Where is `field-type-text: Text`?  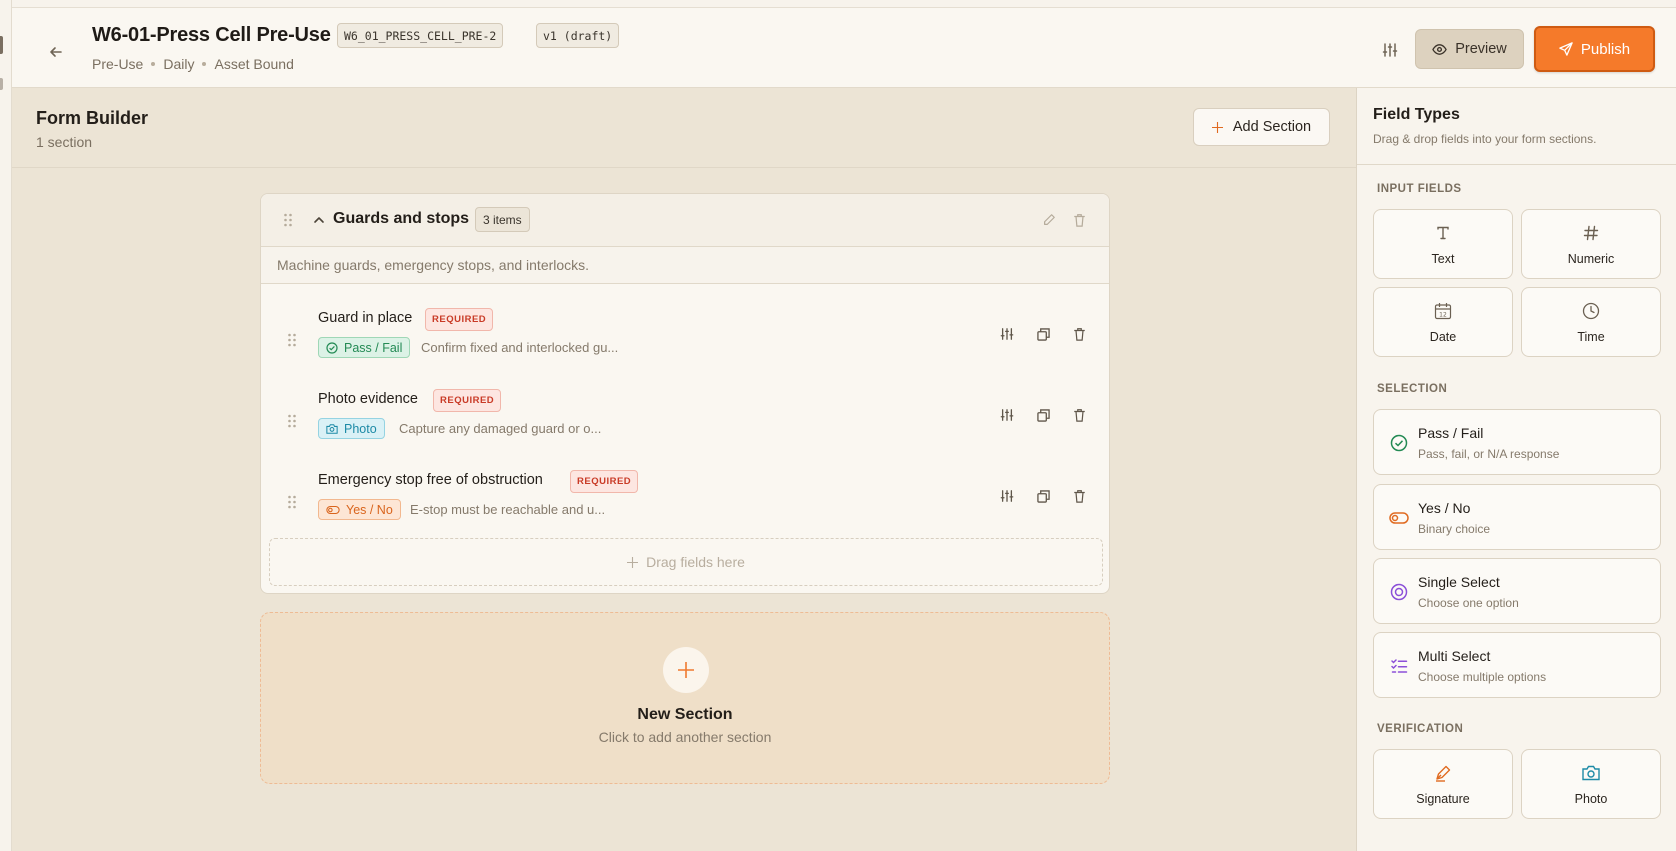 field-type-text: Text is located at coordinates (1443, 244).